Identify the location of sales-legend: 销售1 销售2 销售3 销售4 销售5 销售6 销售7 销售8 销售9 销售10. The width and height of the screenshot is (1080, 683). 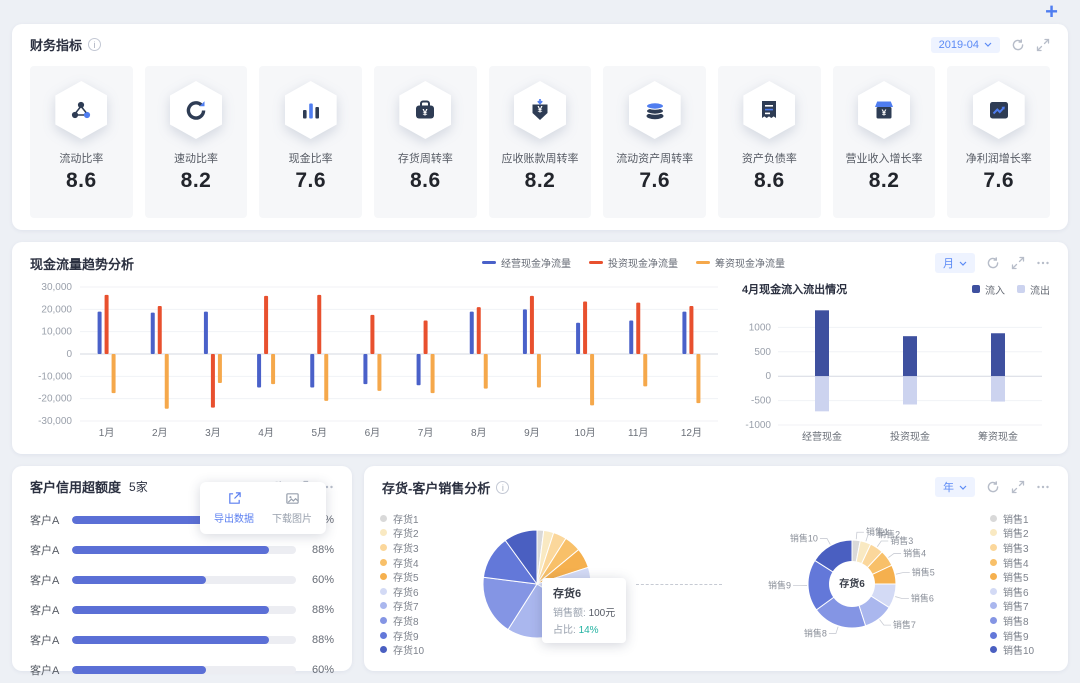
(1021, 584).